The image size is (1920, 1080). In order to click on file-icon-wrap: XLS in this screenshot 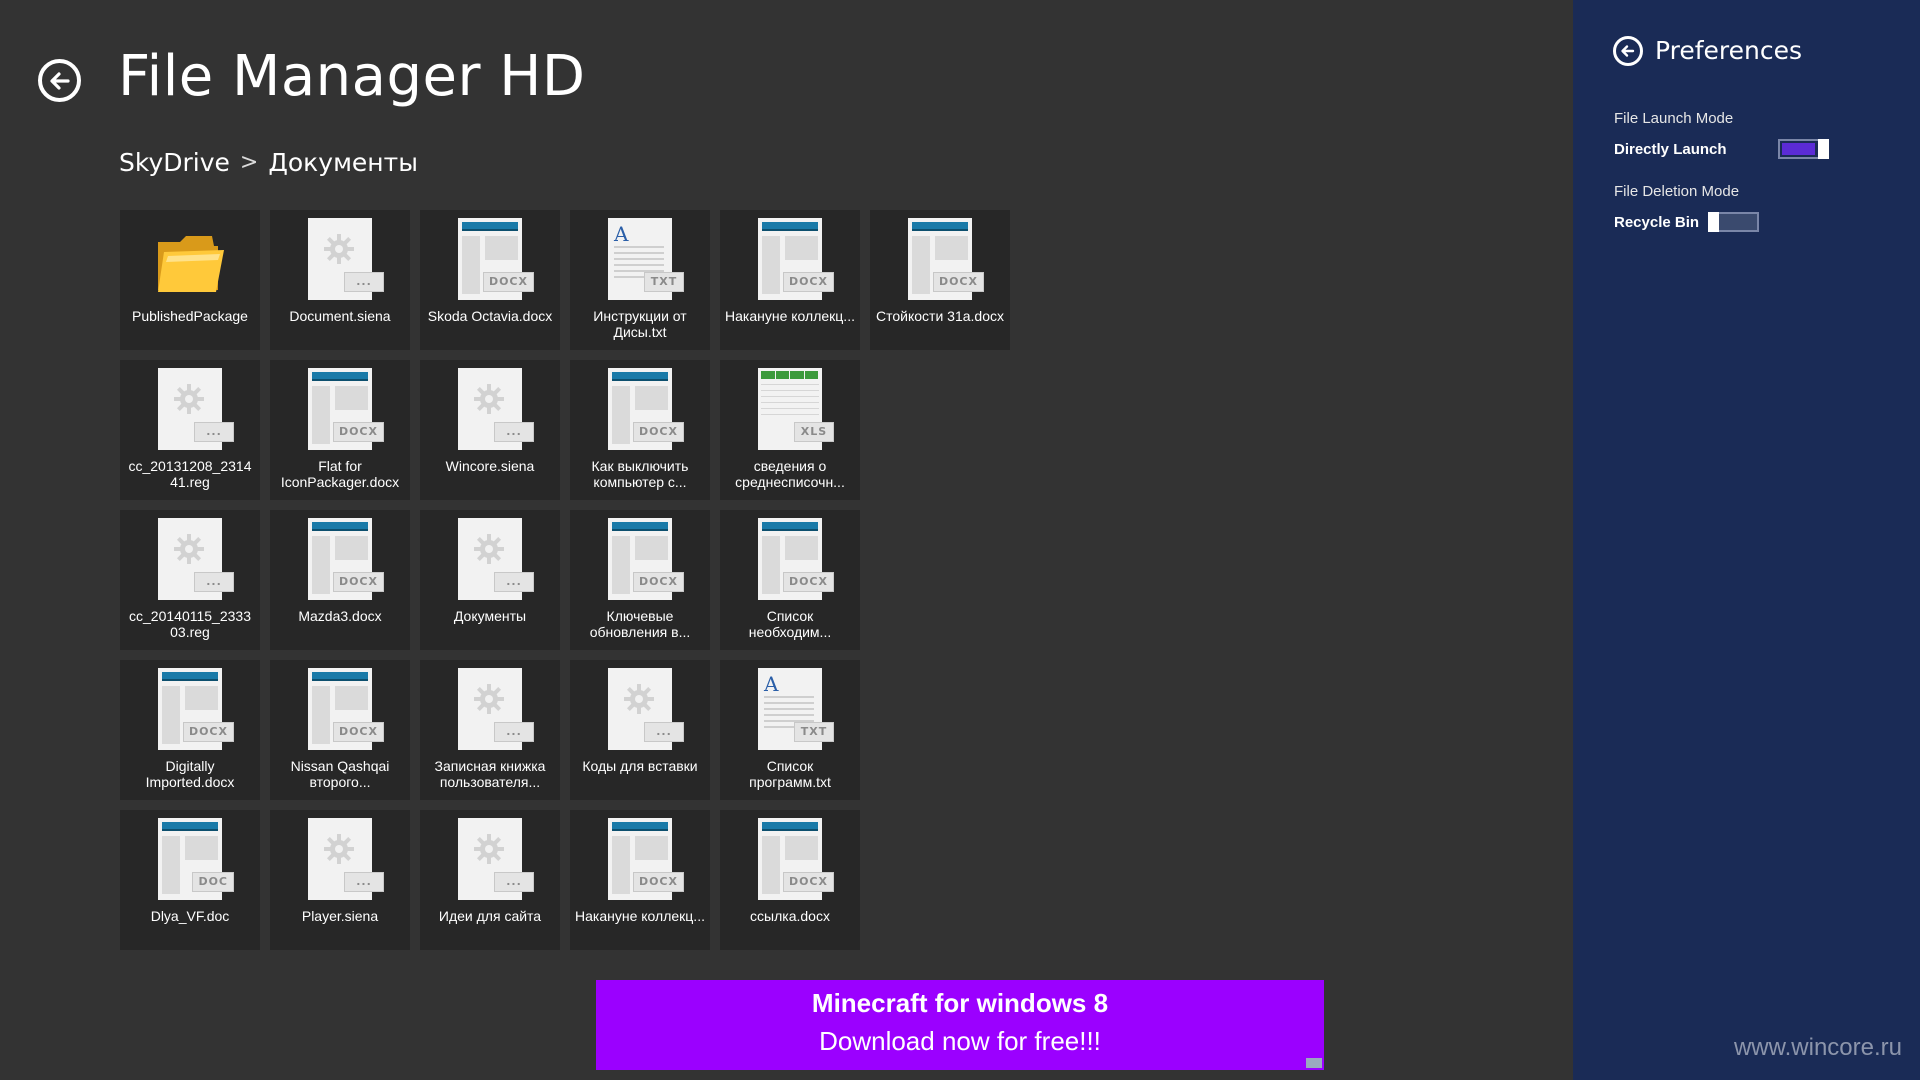, I will do `click(790, 410)`.